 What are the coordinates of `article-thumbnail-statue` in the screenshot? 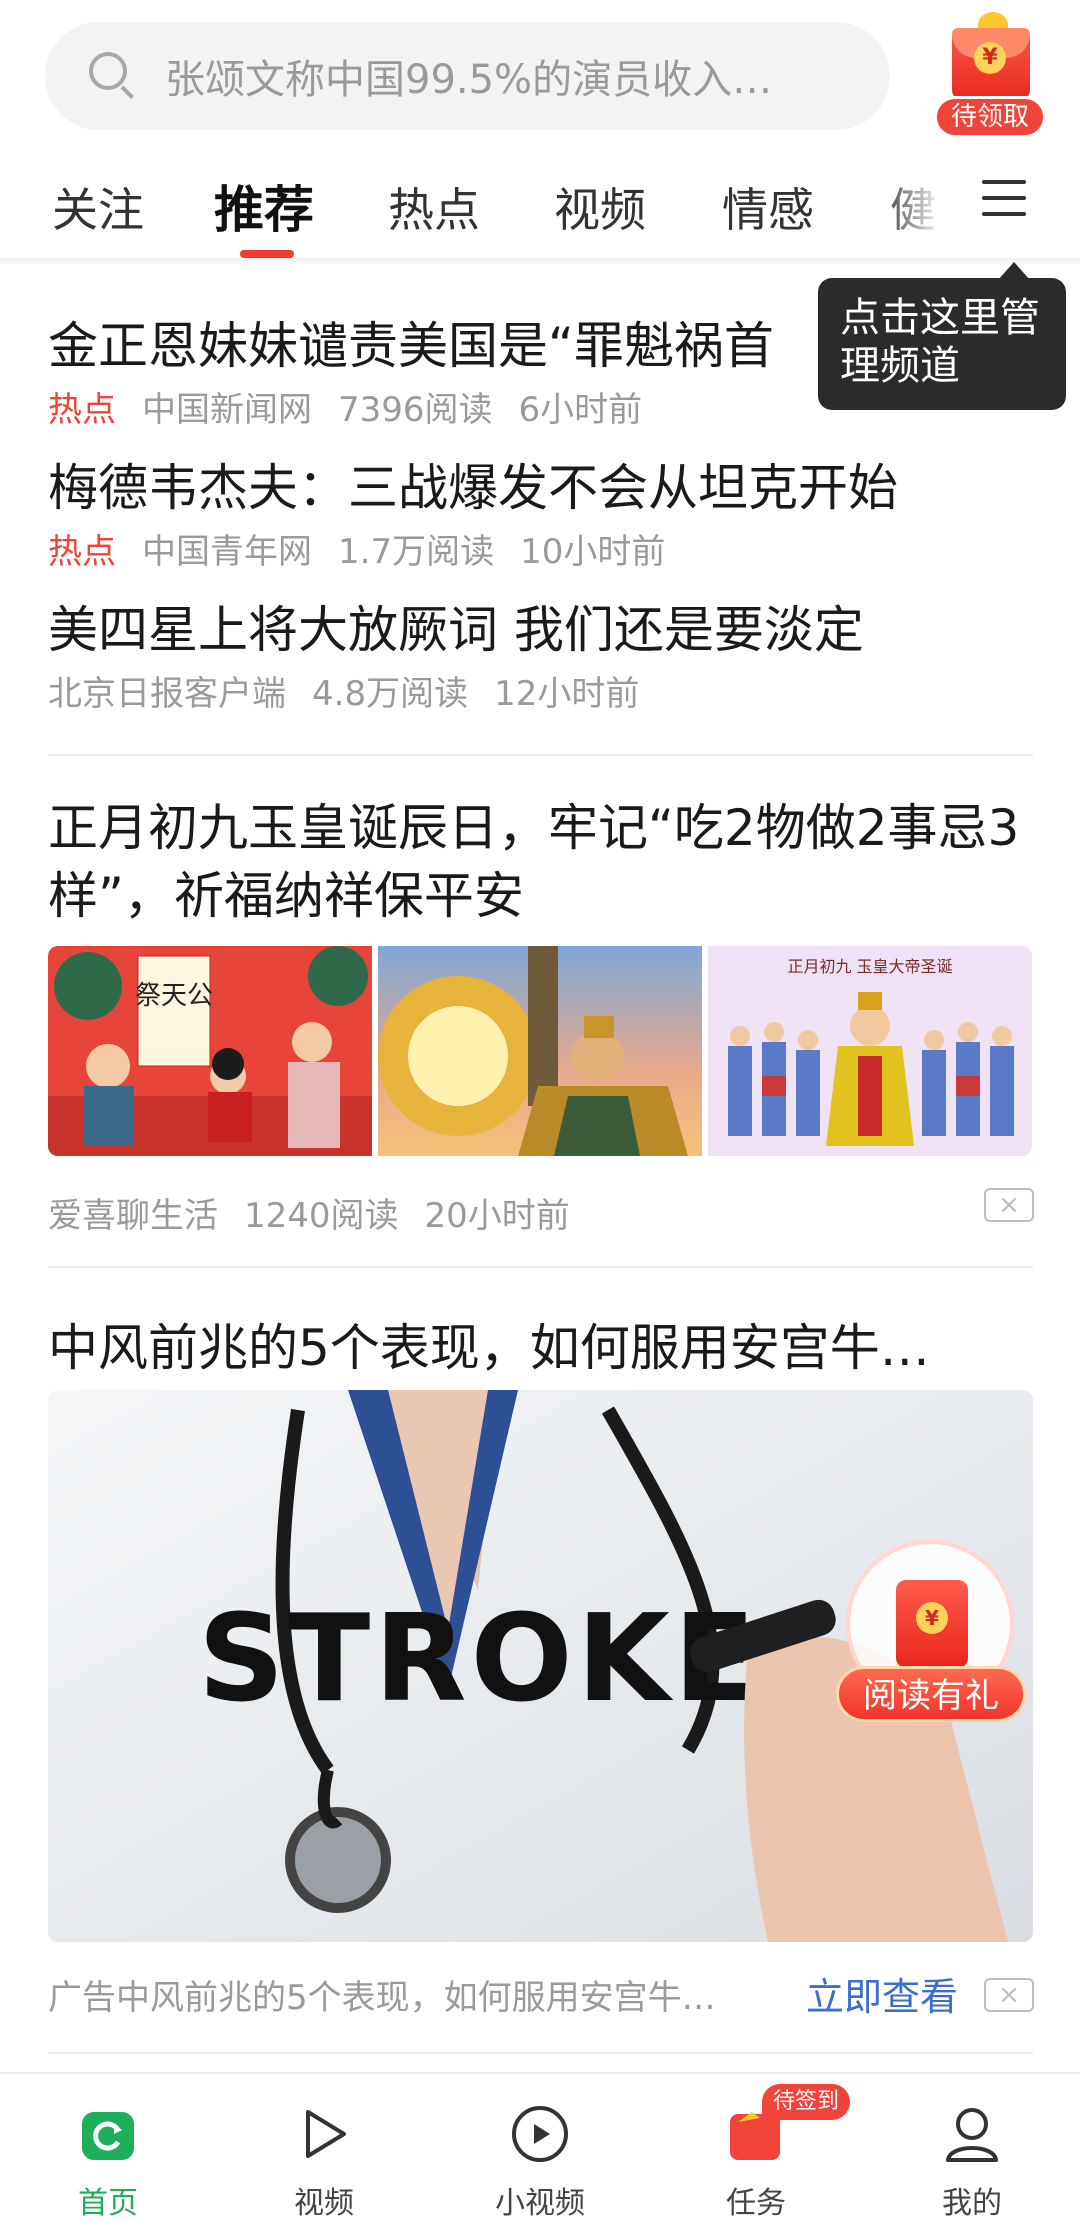 It's located at (540, 1051).